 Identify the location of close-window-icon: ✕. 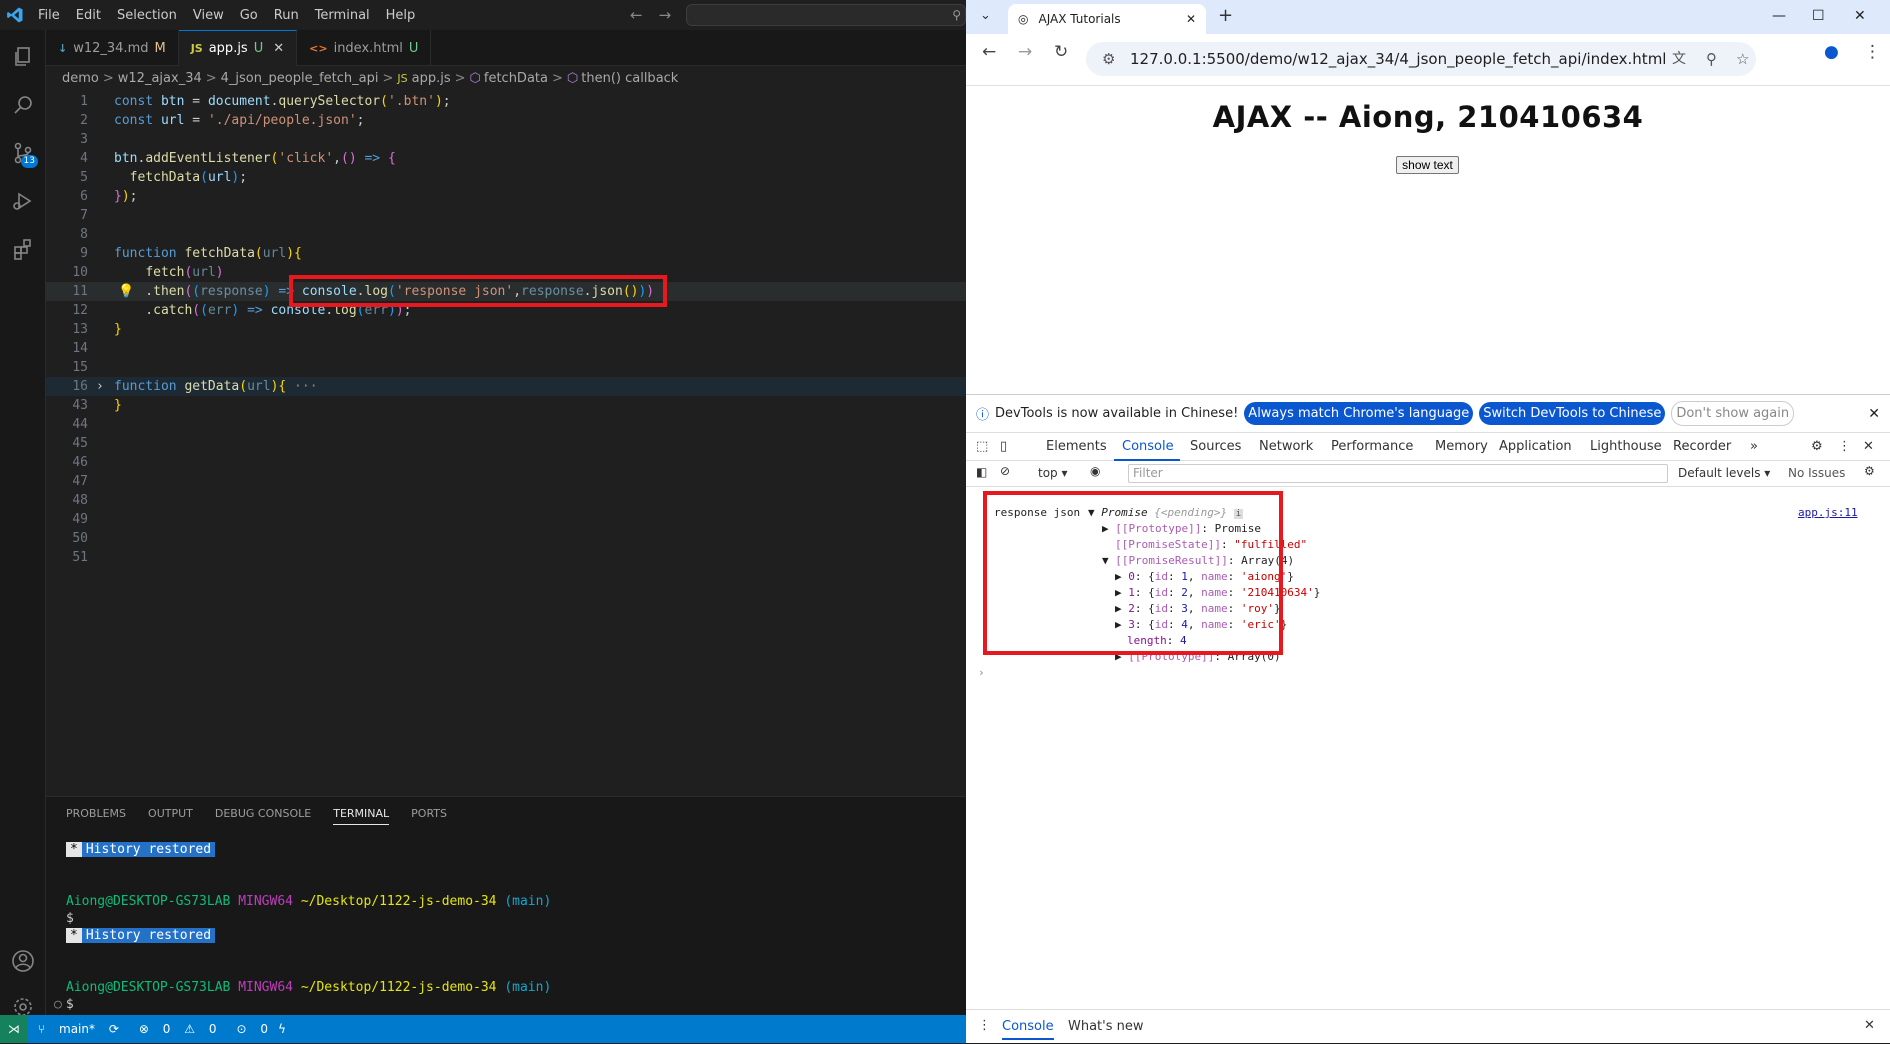
(1860, 16).